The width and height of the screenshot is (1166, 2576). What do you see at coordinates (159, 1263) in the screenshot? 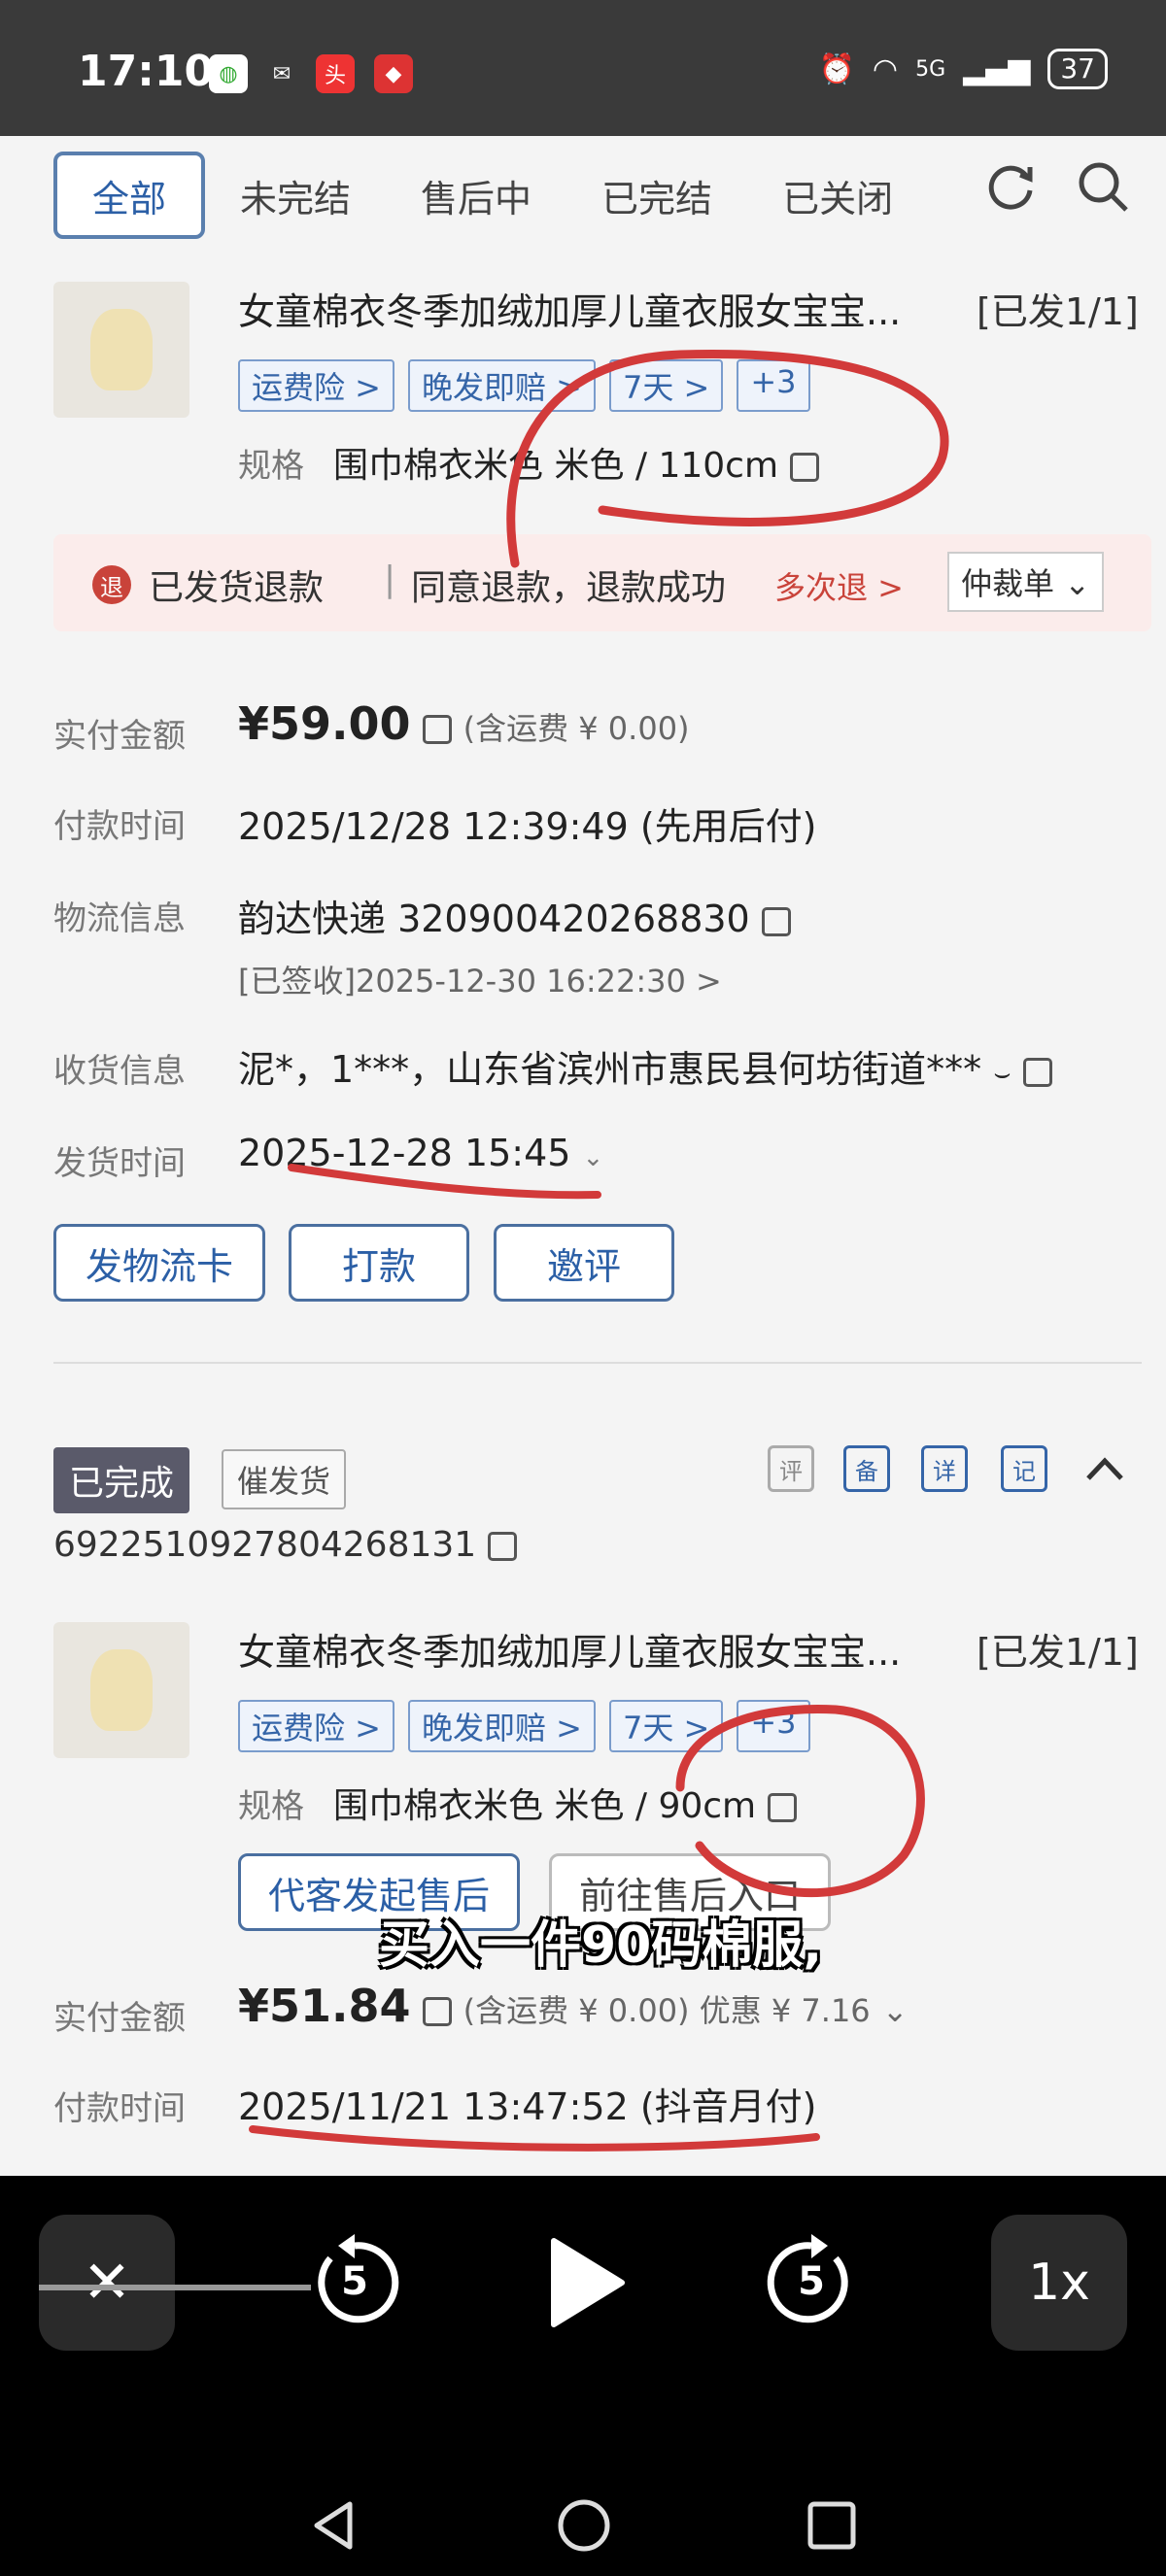
I see `logistics-card-button: 发物流卡` at bounding box center [159, 1263].